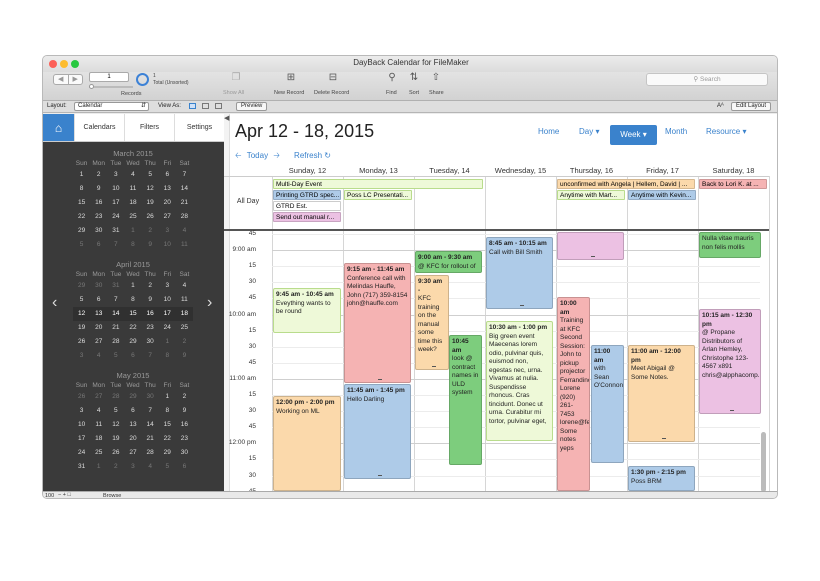  I want to click on mini-calendar-day: 25, so click(132, 217).